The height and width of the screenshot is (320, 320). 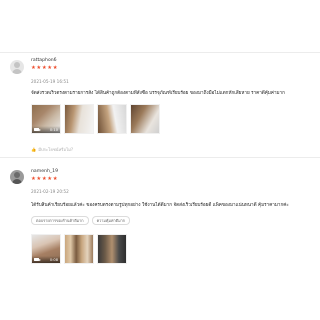 I want to click on review-tag: ตอบรายการของร้านค้าดีมาก, so click(x=60, y=220).